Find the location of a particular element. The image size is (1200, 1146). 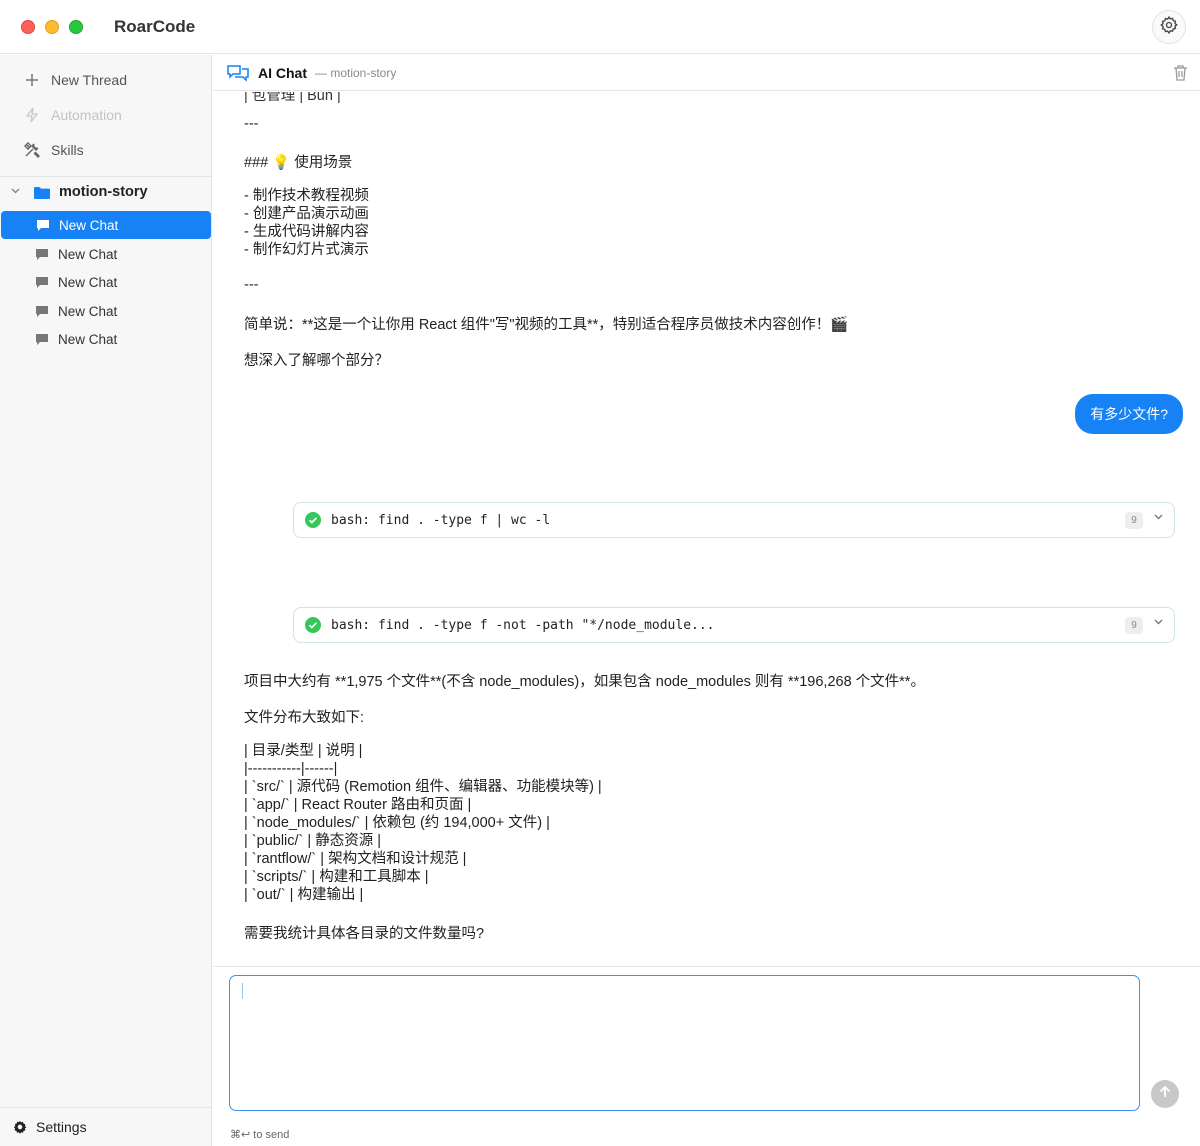

arrow-up-icon is located at coordinates (1165, 1094).